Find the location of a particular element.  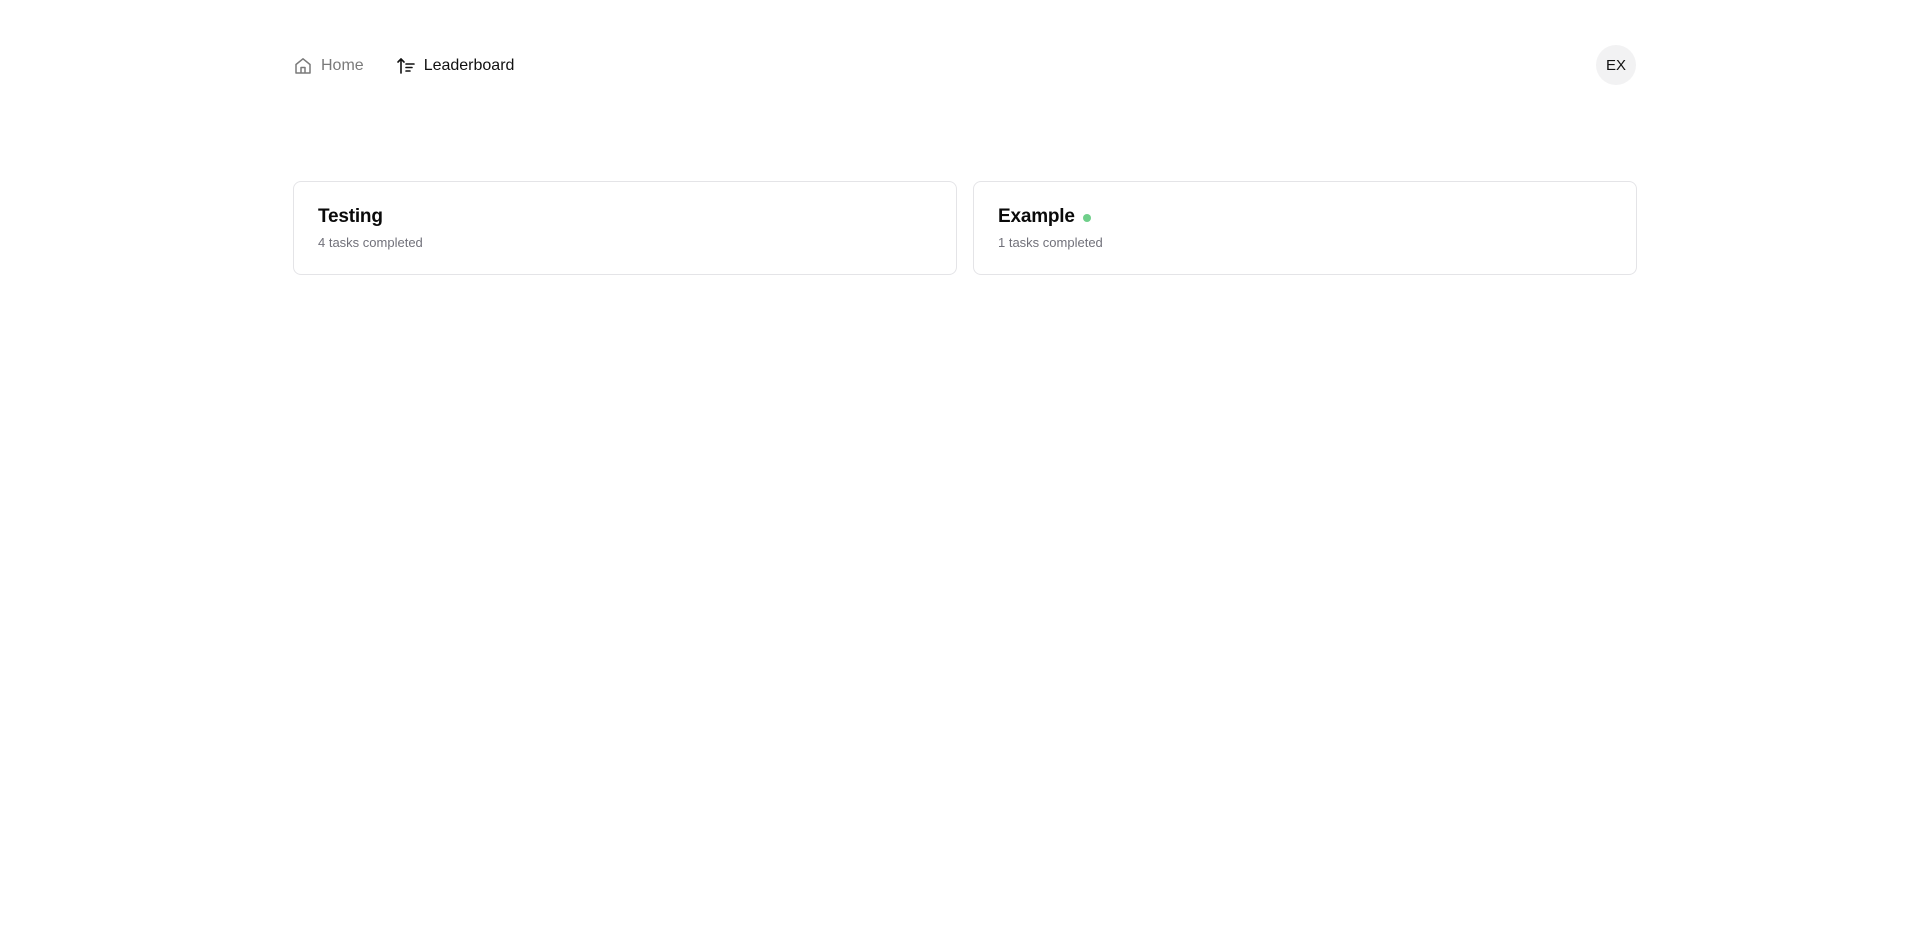

nav-item-leaderboard-label: Leaderboard is located at coordinates (469, 65).